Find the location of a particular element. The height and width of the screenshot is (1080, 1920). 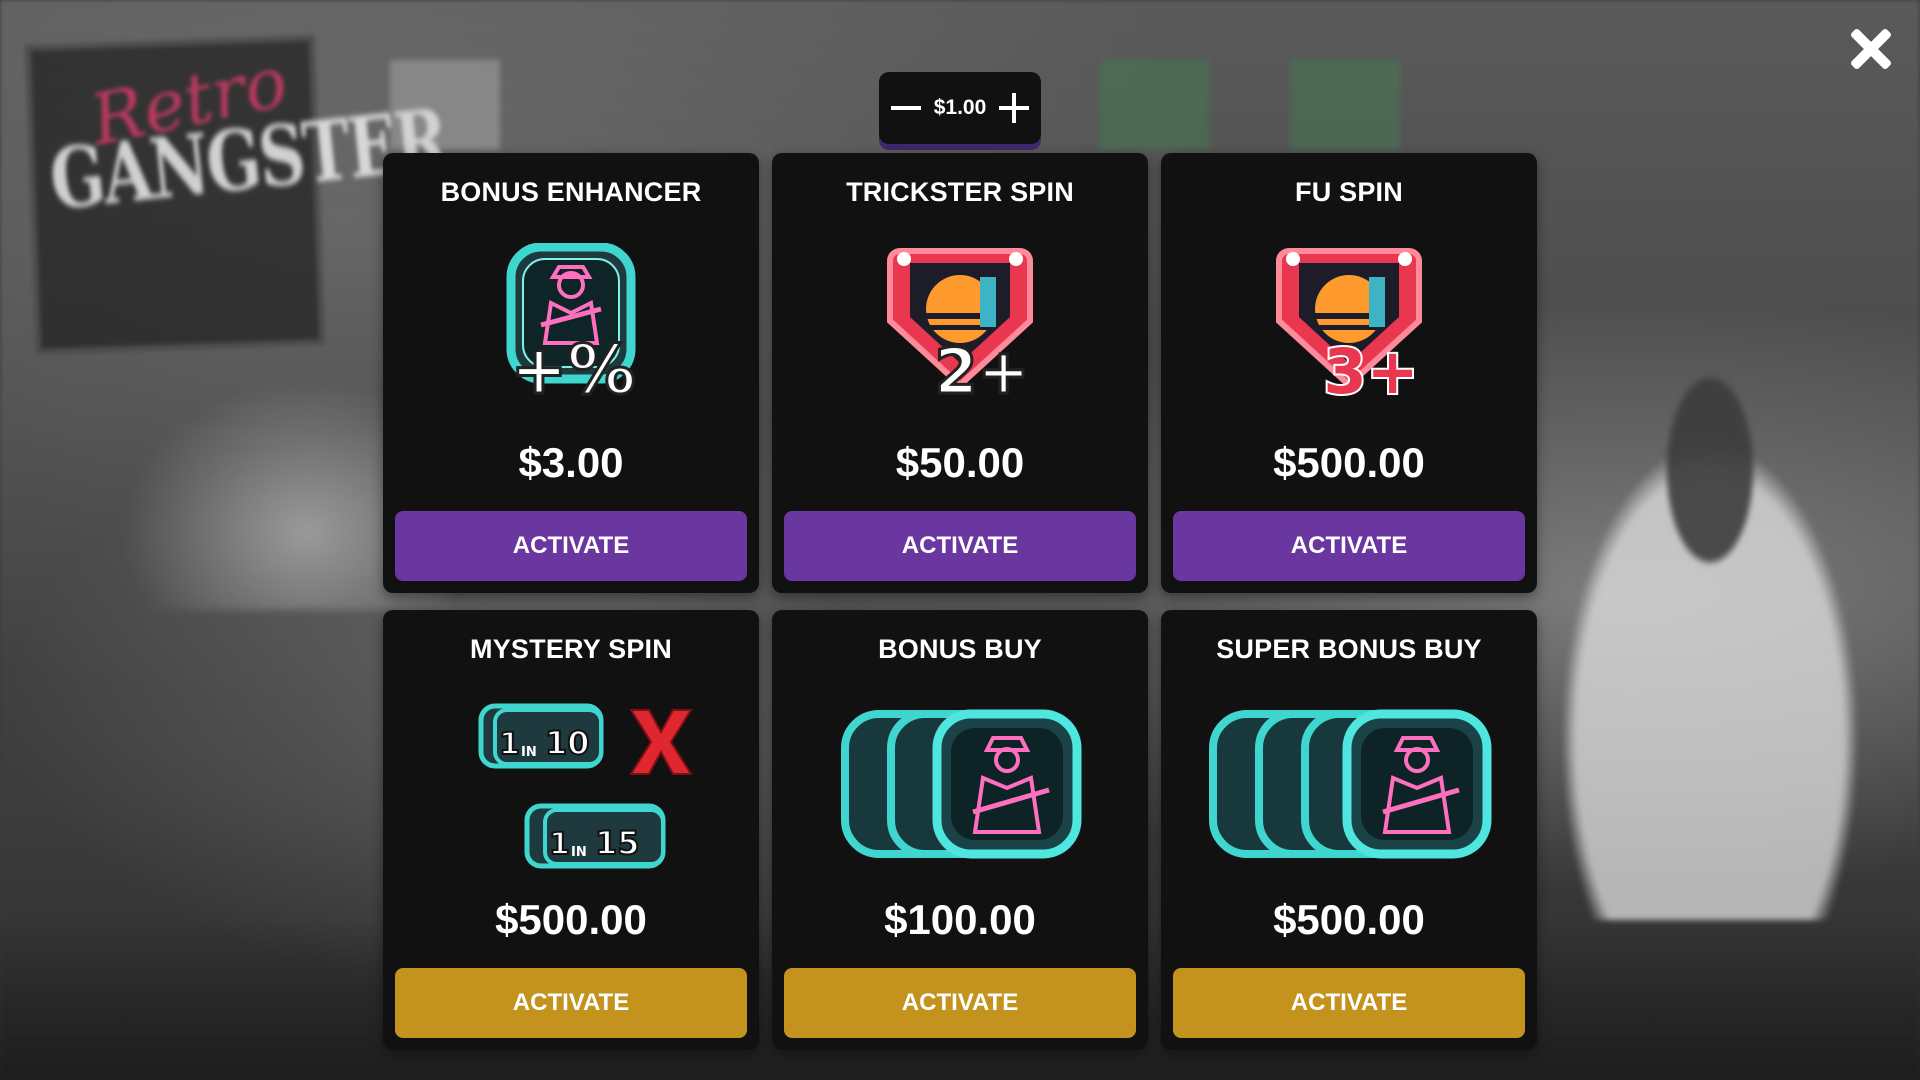

decrease-bet-button is located at coordinates (906, 108).